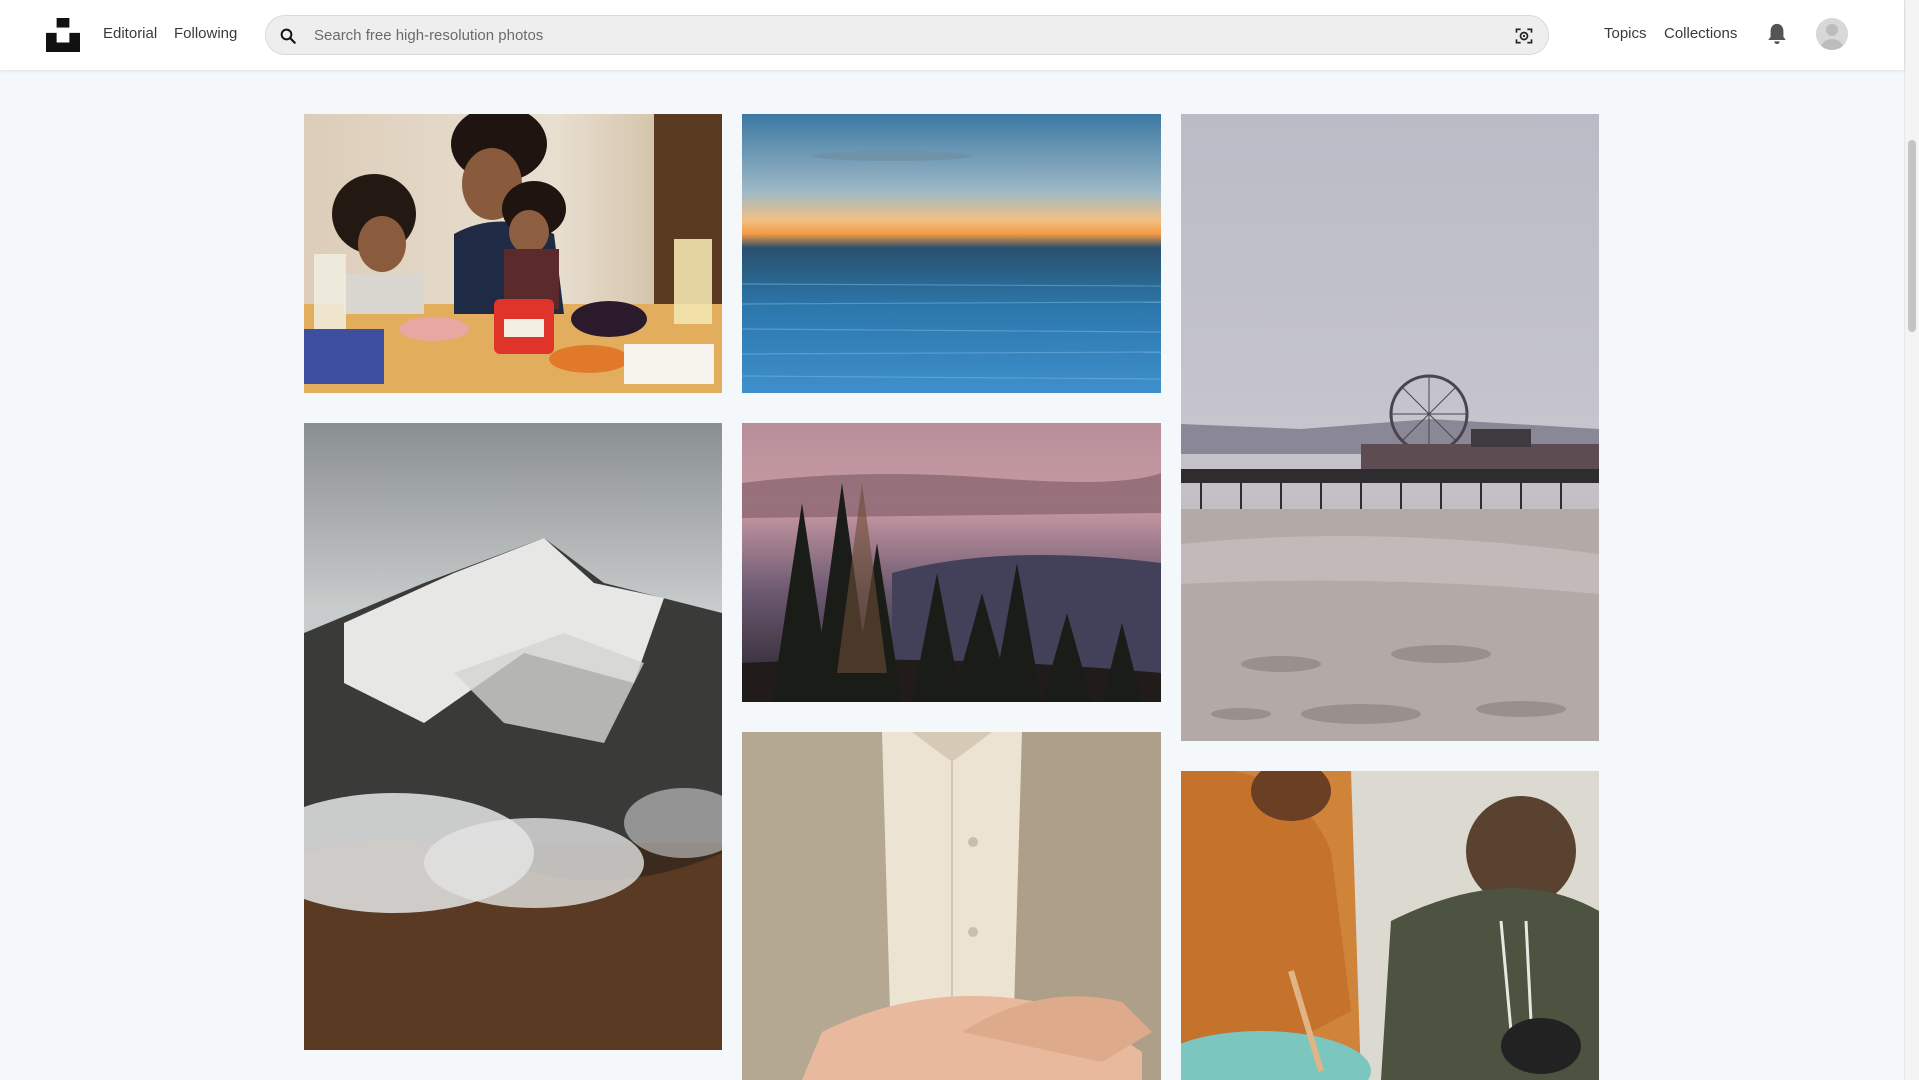 Image resolution: width=1919 pixels, height=1080 pixels. What do you see at coordinates (1625, 33) in the screenshot?
I see `nav-topics-link: Topics` at bounding box center [1625, 33].